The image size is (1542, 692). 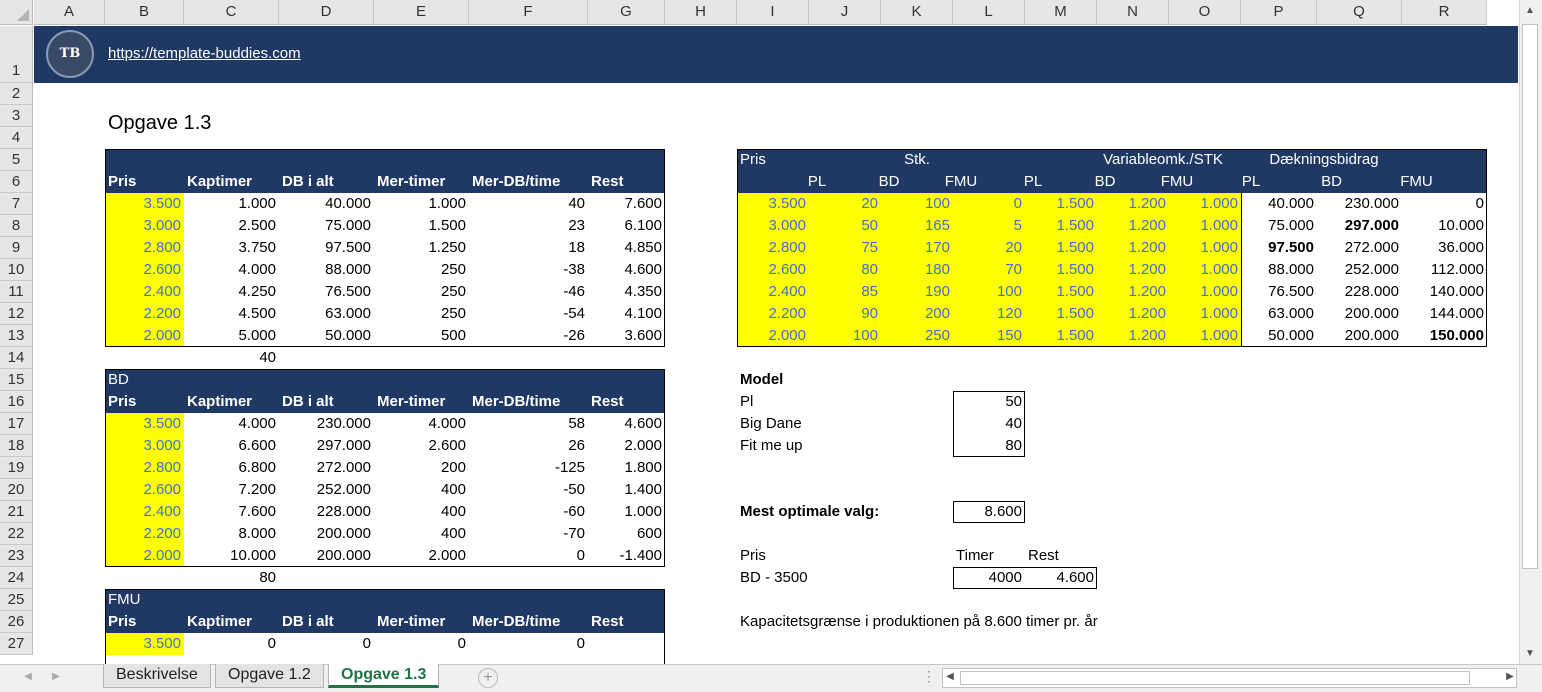 What do you see at coordinates (16, 336) in the screenshot?
I see `row-header-13: 13` at bounding box center [16, 336].